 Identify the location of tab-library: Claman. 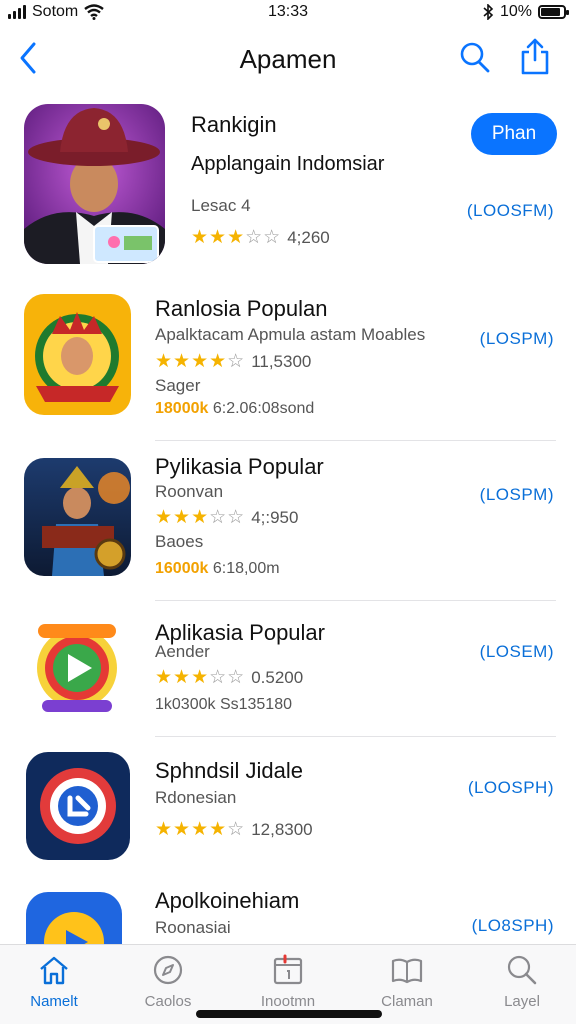
(407, 981).